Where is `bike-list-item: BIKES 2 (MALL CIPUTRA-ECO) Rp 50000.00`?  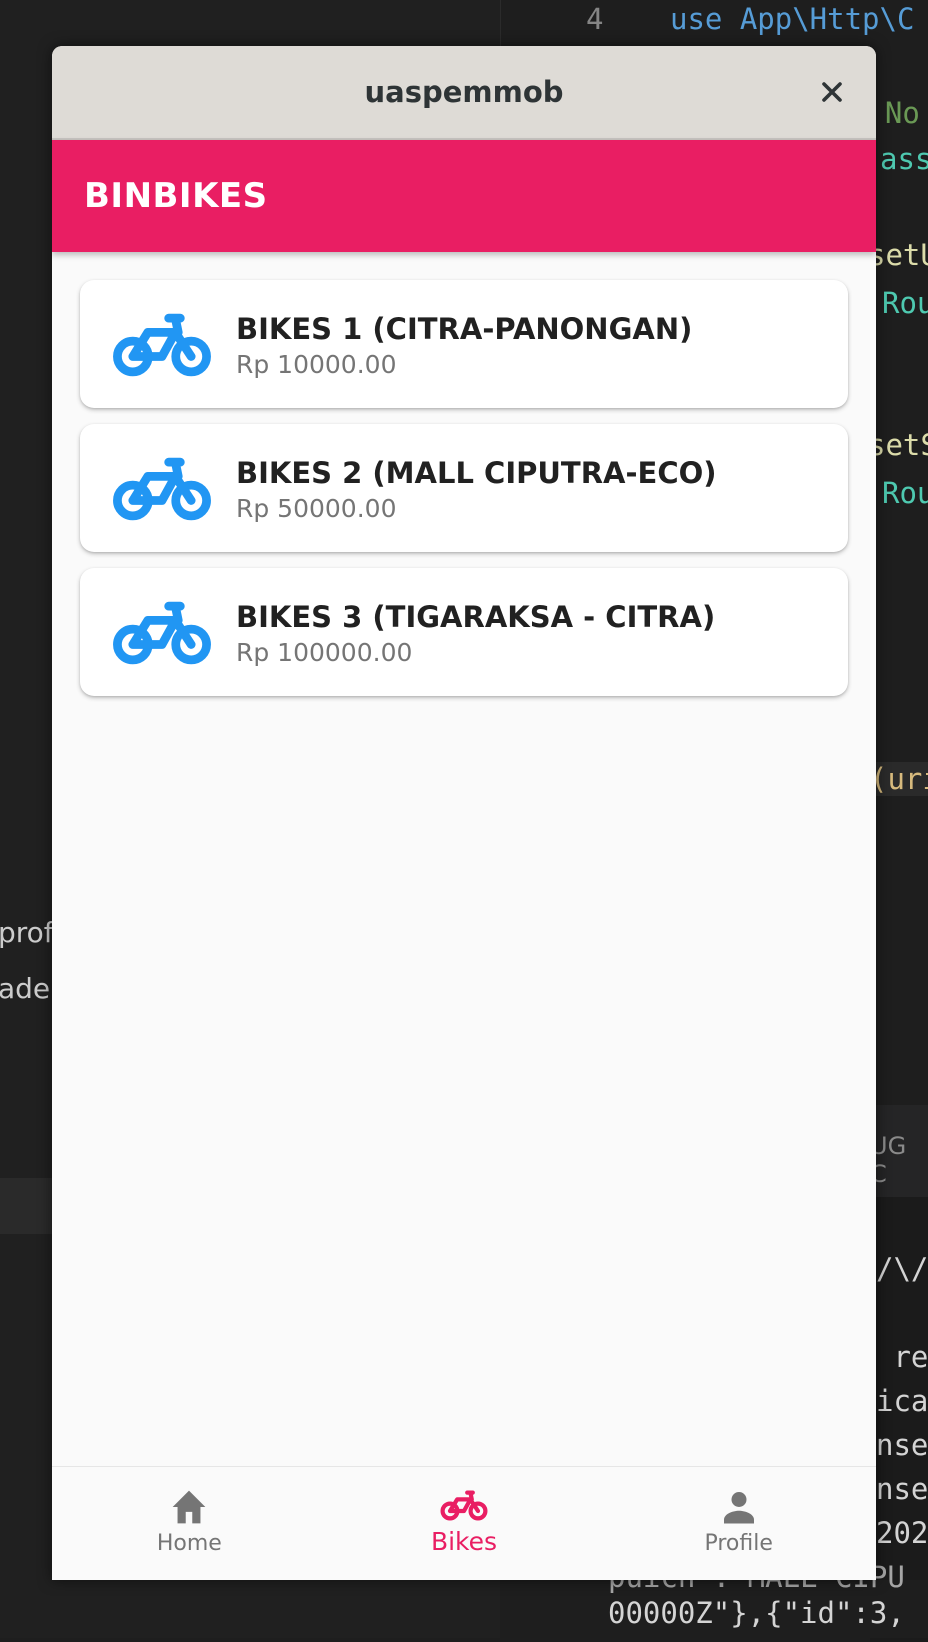
bike-list-item: BIKES 2 (MALL CIPUTRA-ECO) Rp 50000.00 is located at coordinates (464, 488).